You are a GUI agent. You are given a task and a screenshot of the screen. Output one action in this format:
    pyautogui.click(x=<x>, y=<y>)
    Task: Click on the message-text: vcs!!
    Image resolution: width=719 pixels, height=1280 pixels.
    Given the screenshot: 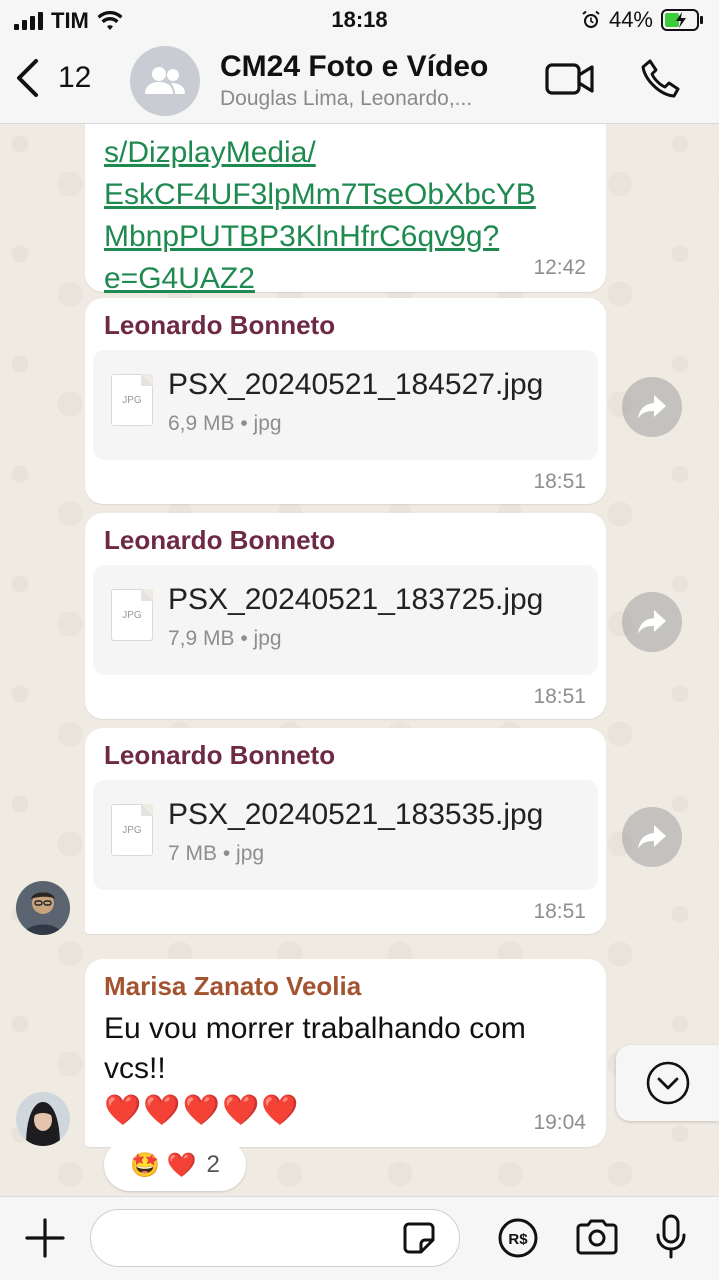 What is the action you would take?
    pyautogui.click(x=135, y=1068)
    